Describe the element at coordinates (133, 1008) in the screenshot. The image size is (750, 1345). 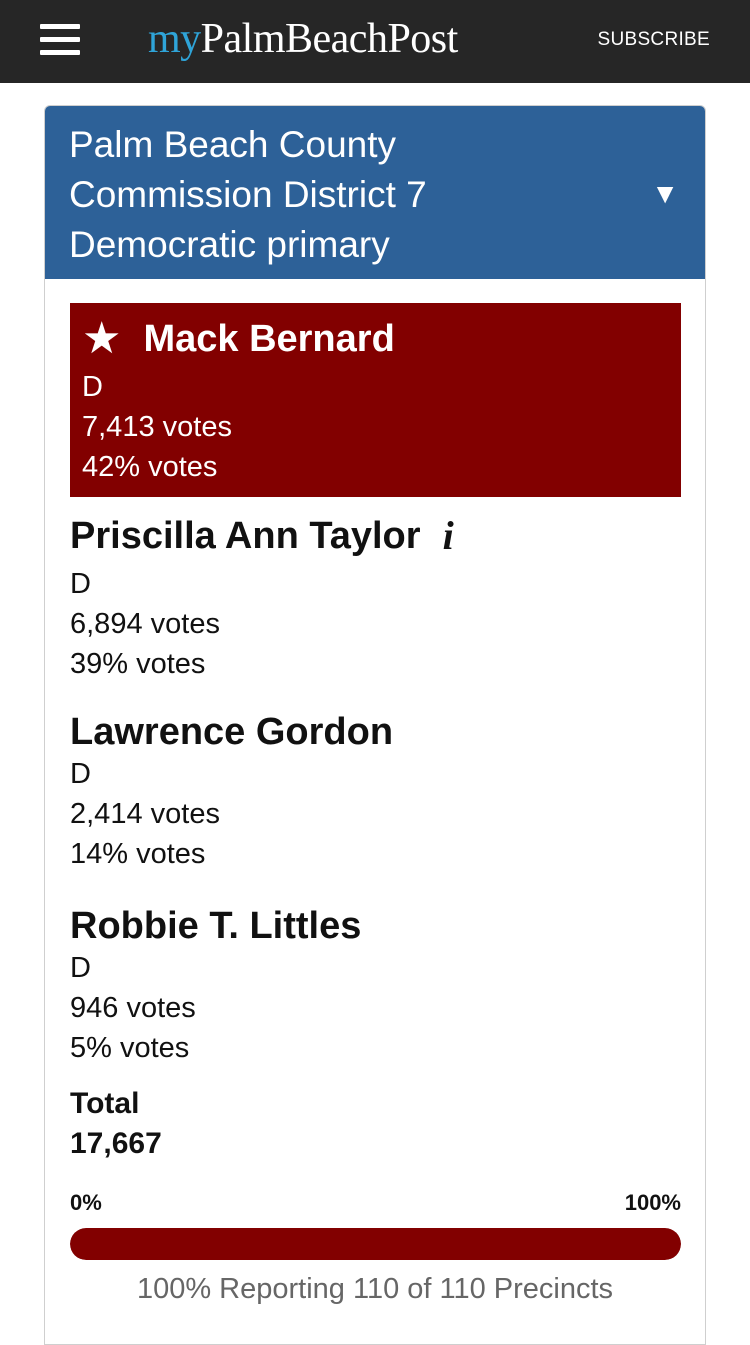
I see `candidate-votes: 946 votes` at that location.